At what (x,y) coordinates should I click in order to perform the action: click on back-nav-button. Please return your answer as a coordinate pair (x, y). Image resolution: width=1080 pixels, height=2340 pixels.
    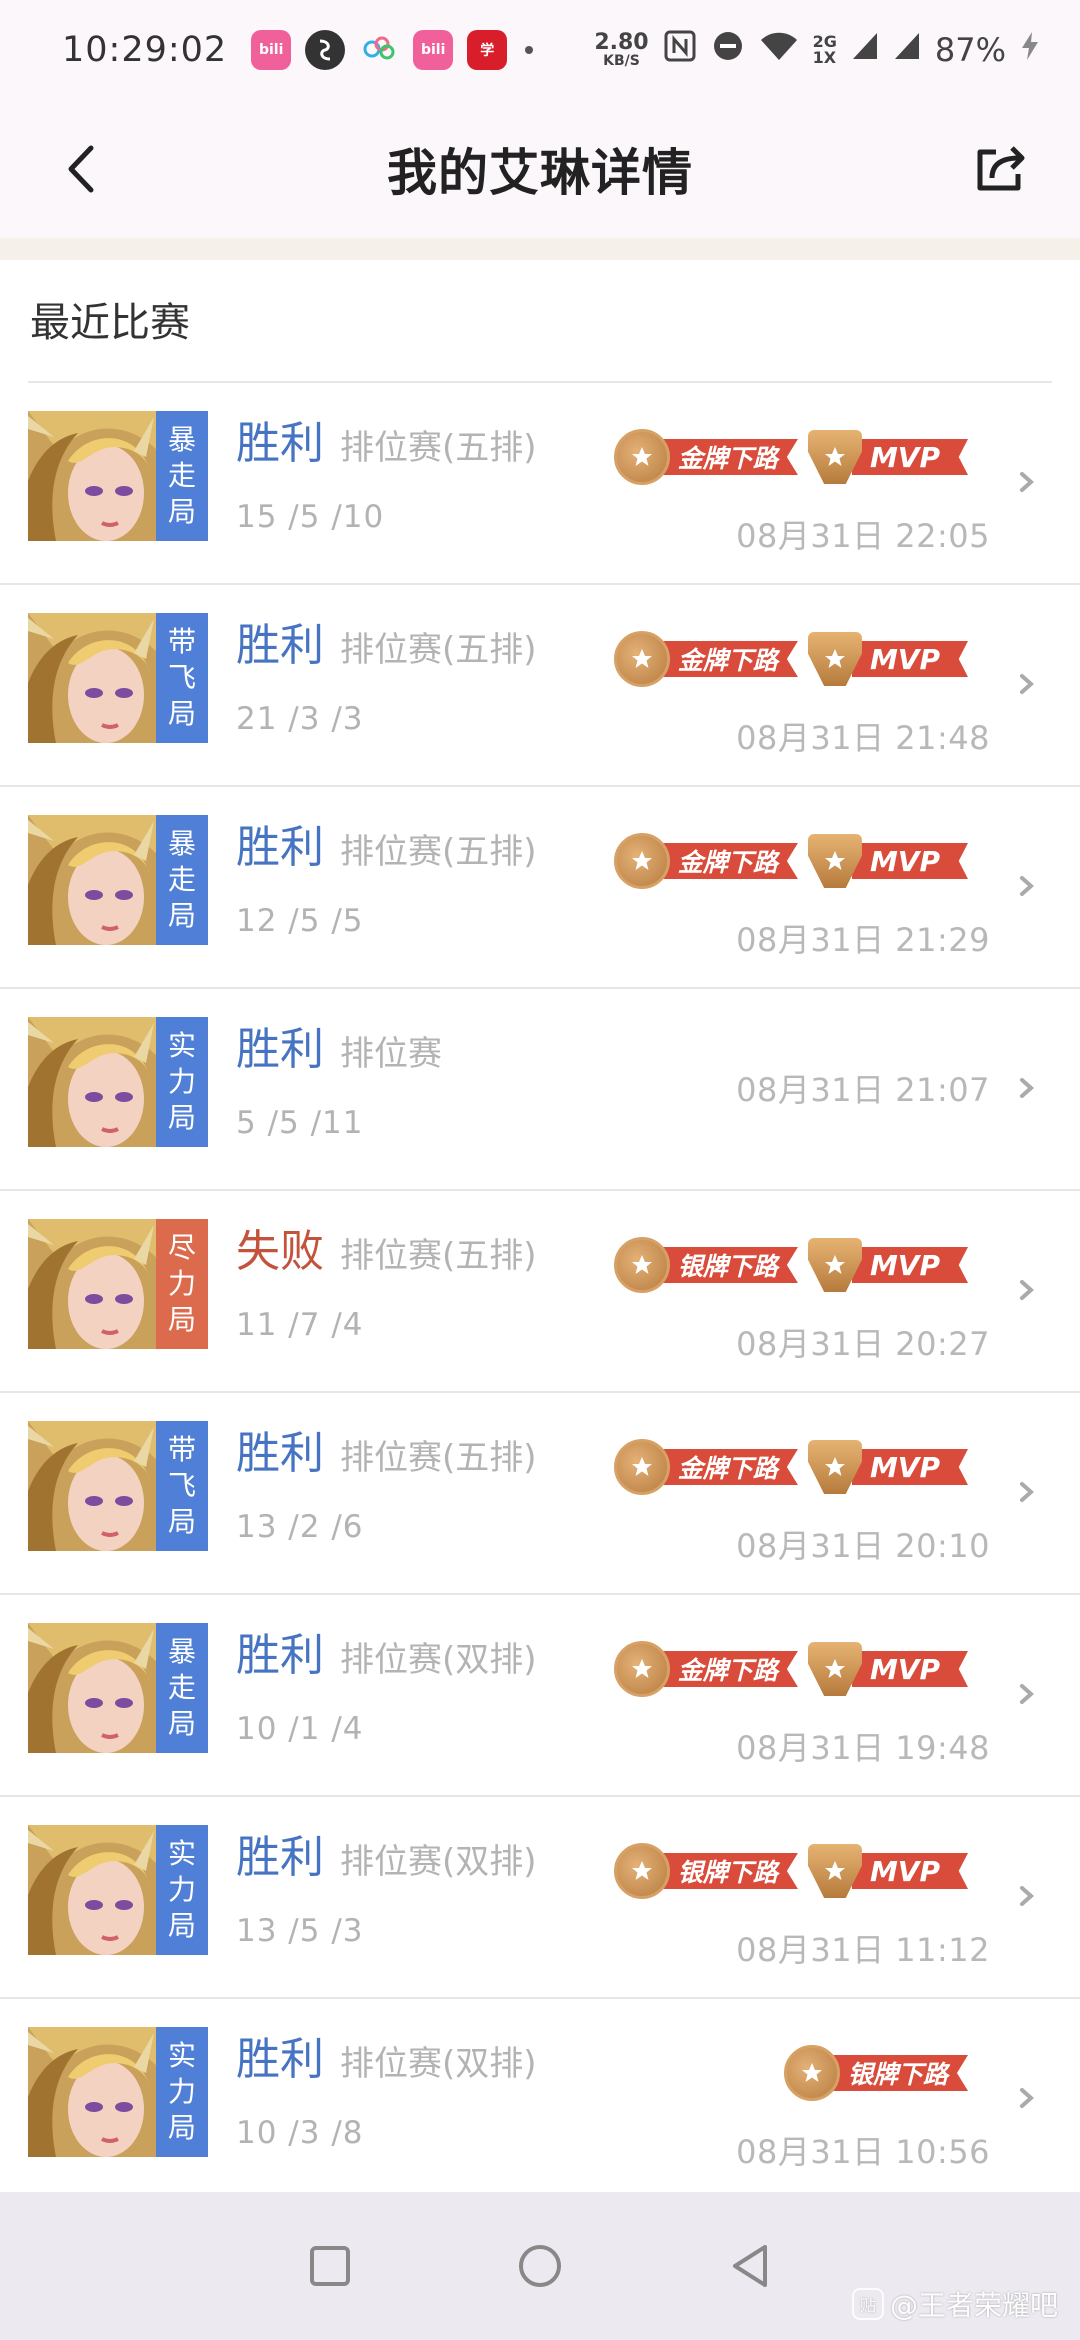
    Looking at the image, I should click on (750, 2266).